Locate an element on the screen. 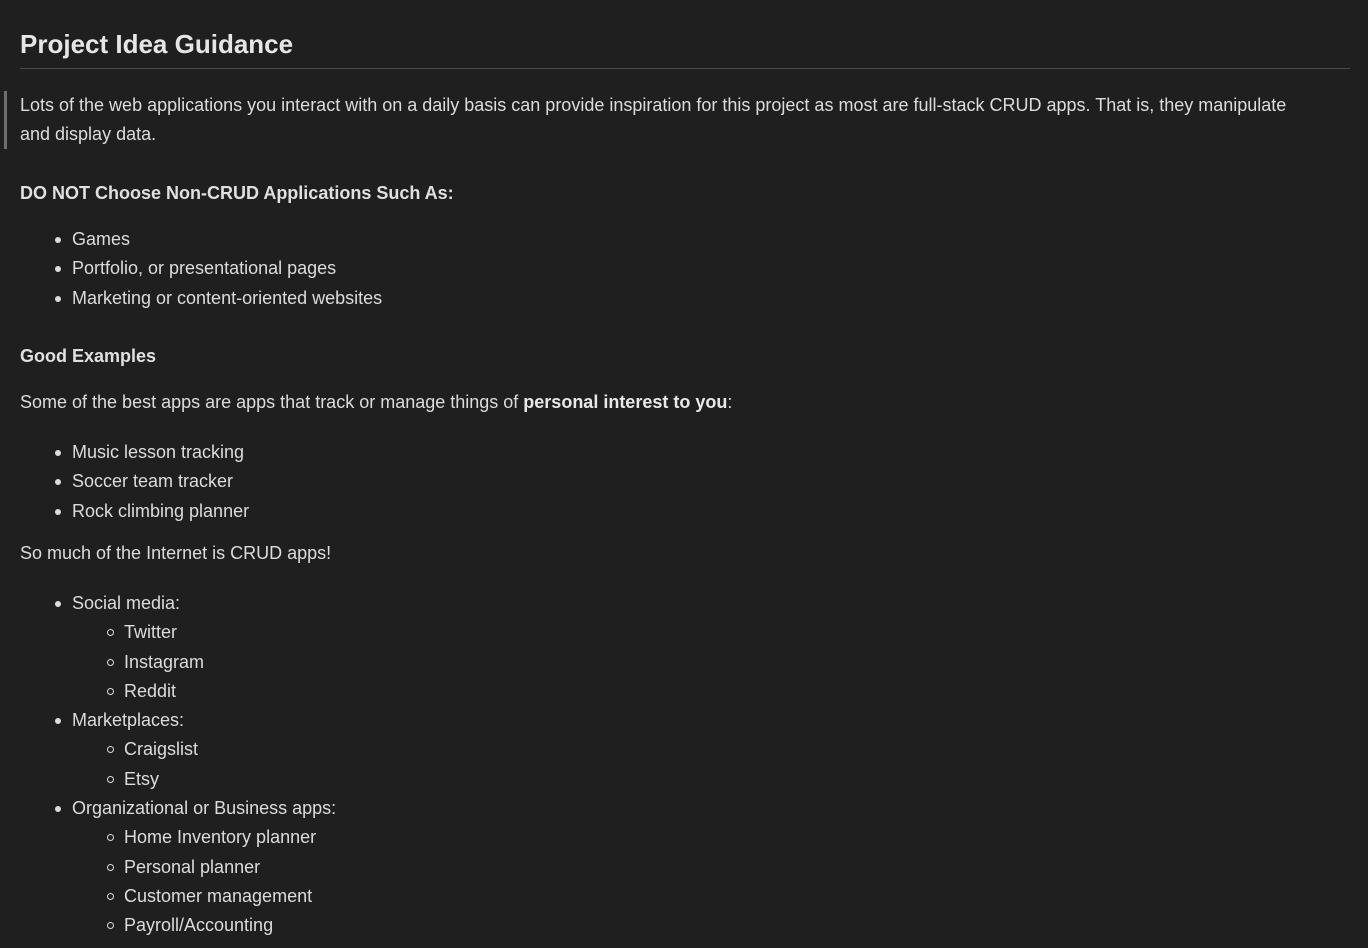  internet-lead: So much of the Internet is CRUD apps! is located at coordinates (176, 553).